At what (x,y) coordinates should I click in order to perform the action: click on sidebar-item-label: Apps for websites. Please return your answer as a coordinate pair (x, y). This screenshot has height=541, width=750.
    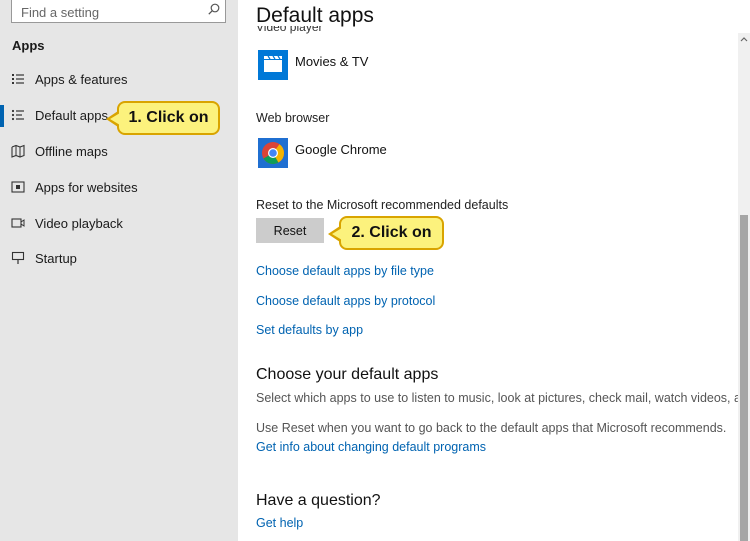
    Looking at the image, I should click on (86, 187).